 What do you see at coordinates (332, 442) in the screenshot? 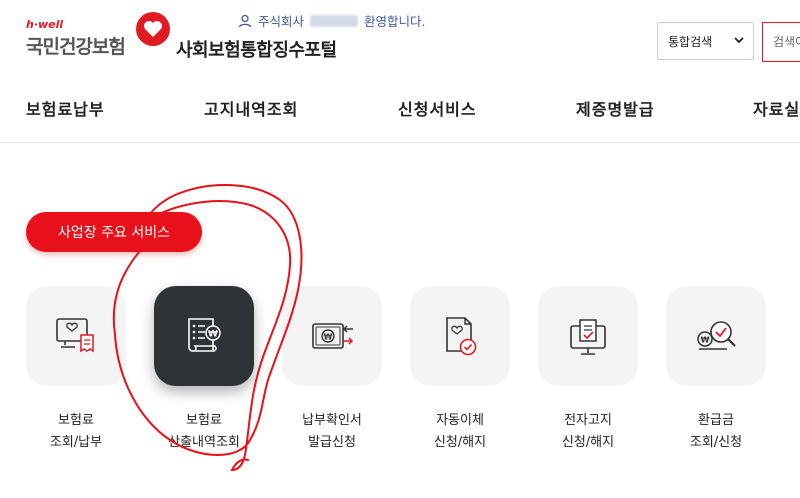
I see `service-label-line2: 발급신청` at bounding box center [332, 442].